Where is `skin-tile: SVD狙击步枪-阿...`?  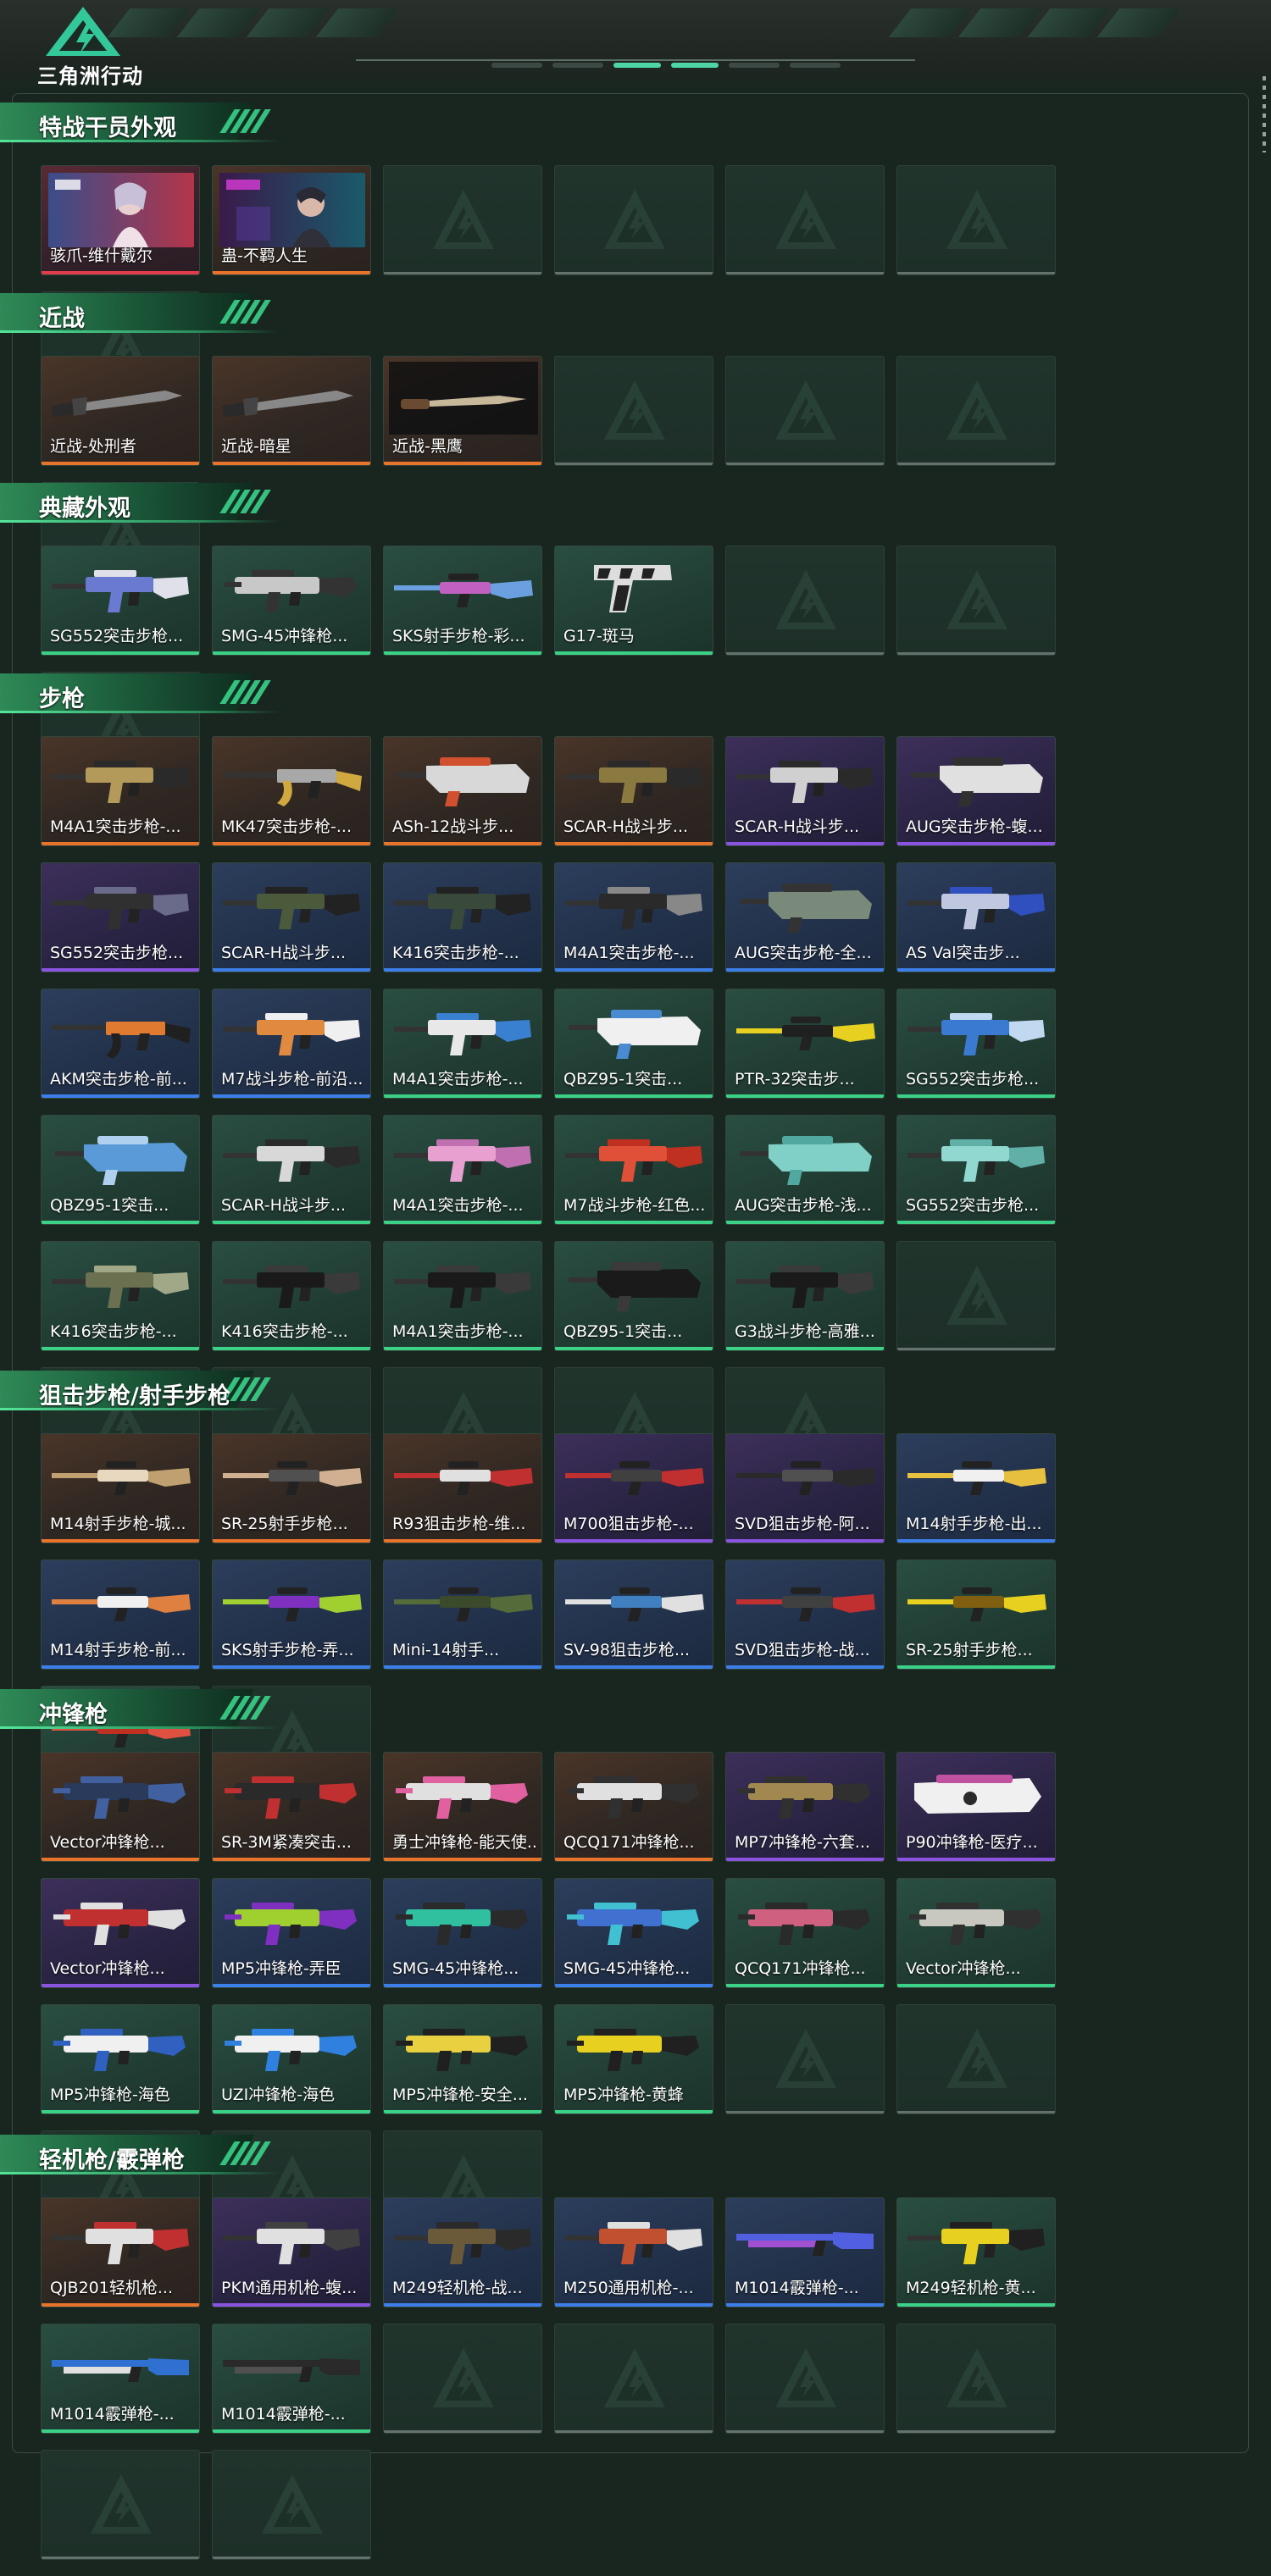 skin-tile: SVD狙击步枪-阿... is located at coordinates (805, 1488).